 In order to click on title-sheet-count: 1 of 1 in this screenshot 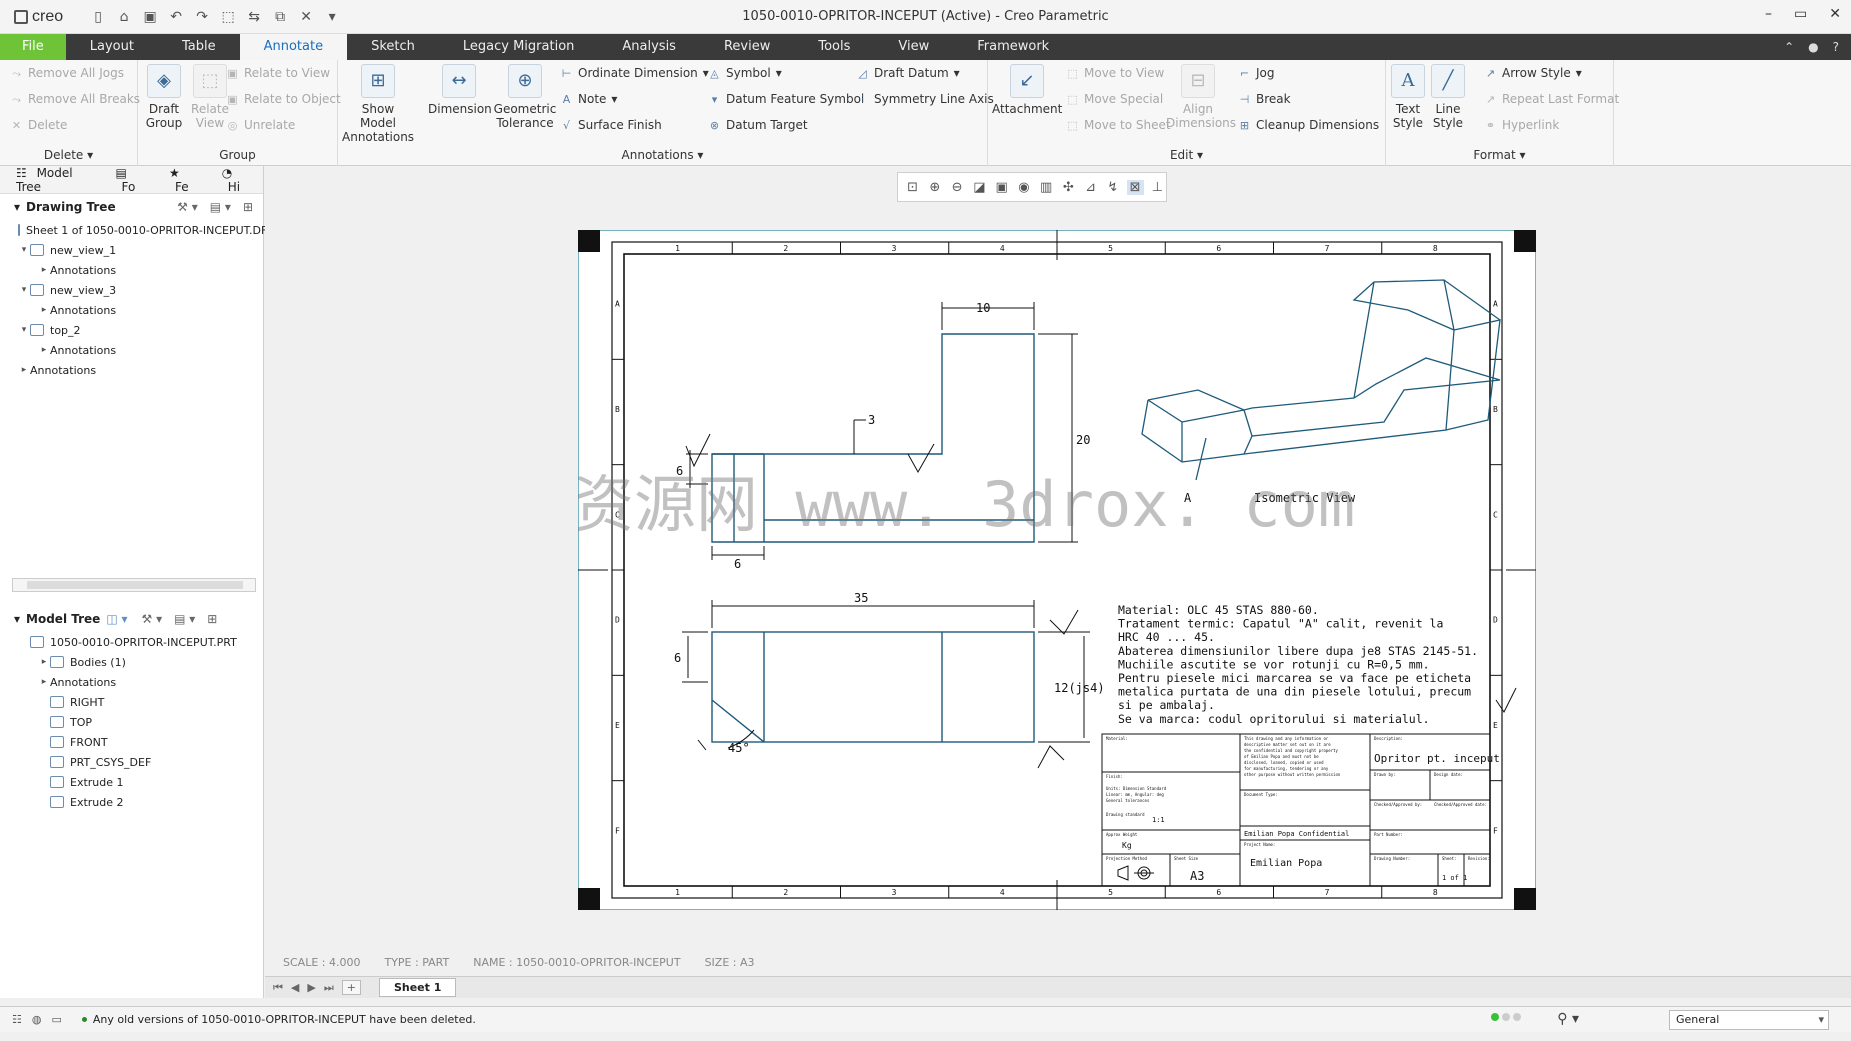, I will do `click(1454, 878)`.